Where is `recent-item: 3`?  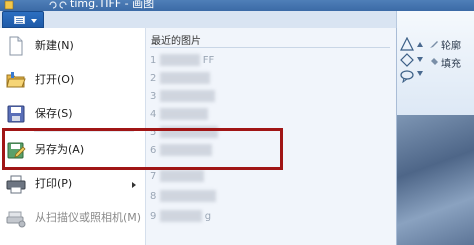 recent-item: 3 is located at coordinates (182, 97).